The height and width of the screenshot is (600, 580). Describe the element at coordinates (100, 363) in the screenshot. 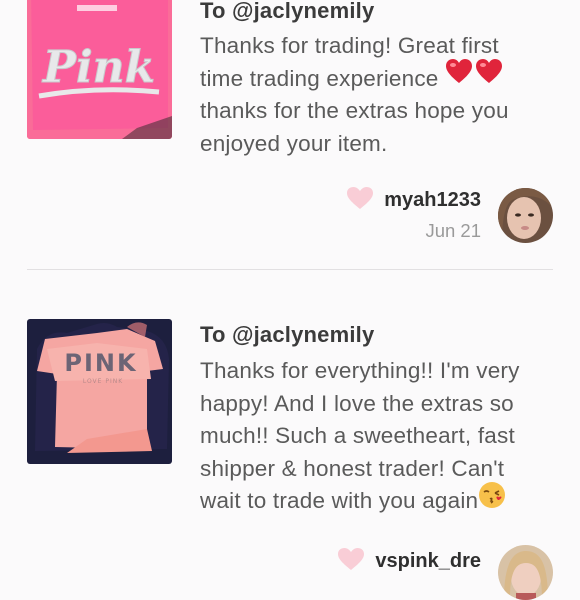

I see `shirt-print-text: PINK` at that location.